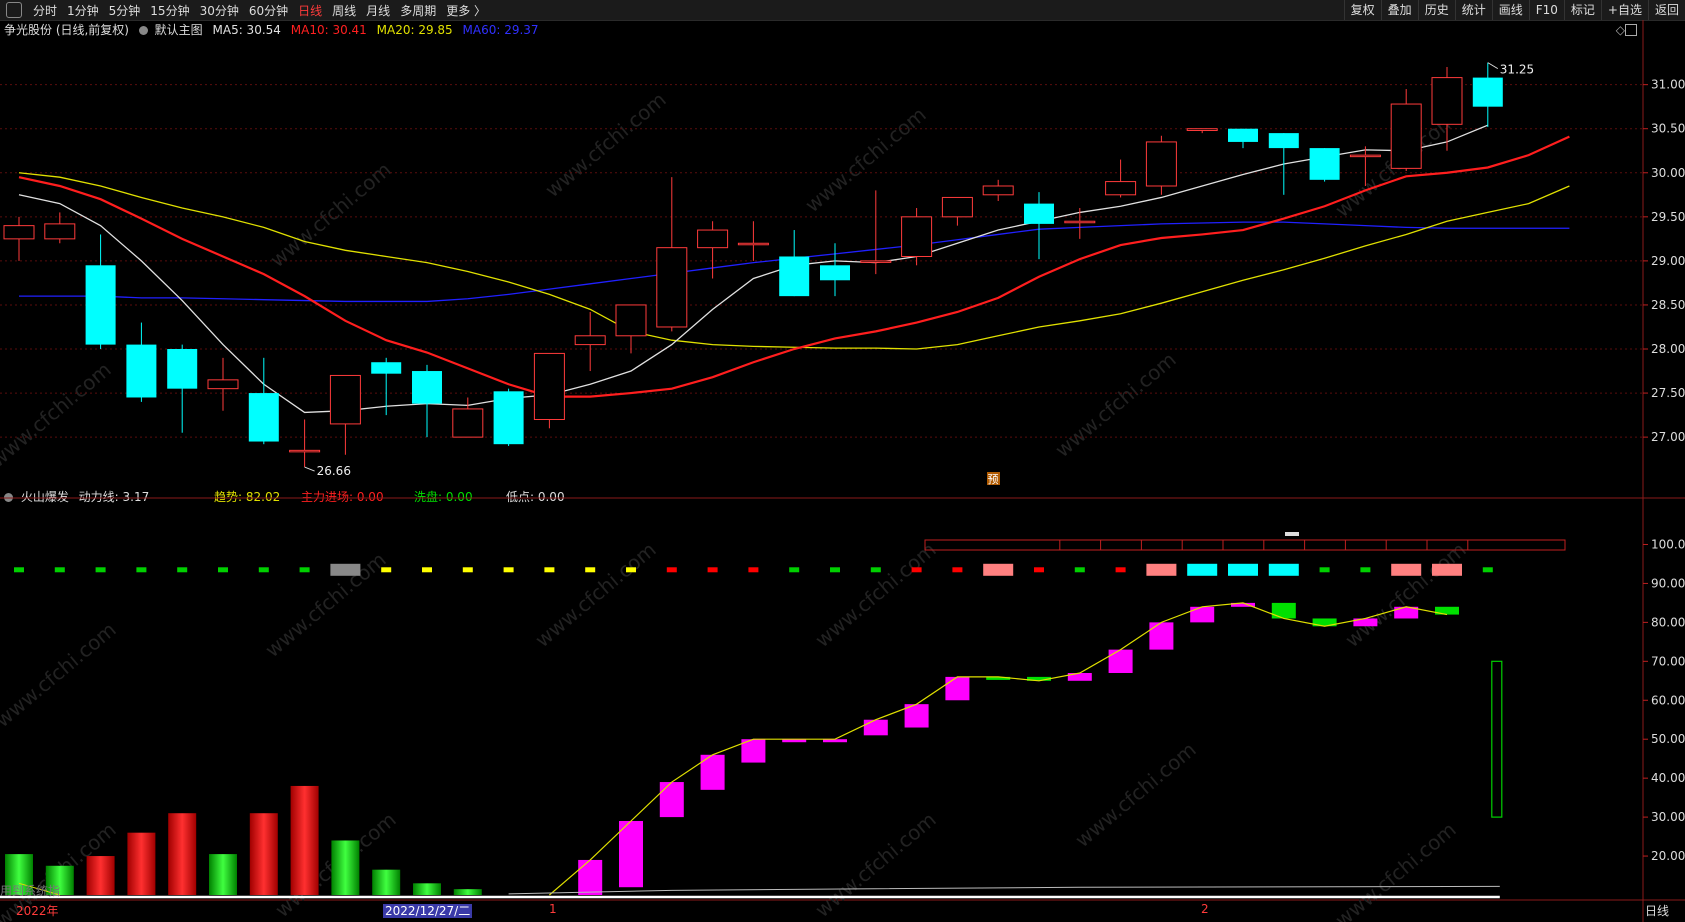  Describe the element at coordinates (1510, 10) in the screenshot. I see `draw-button: 画线` at that location.